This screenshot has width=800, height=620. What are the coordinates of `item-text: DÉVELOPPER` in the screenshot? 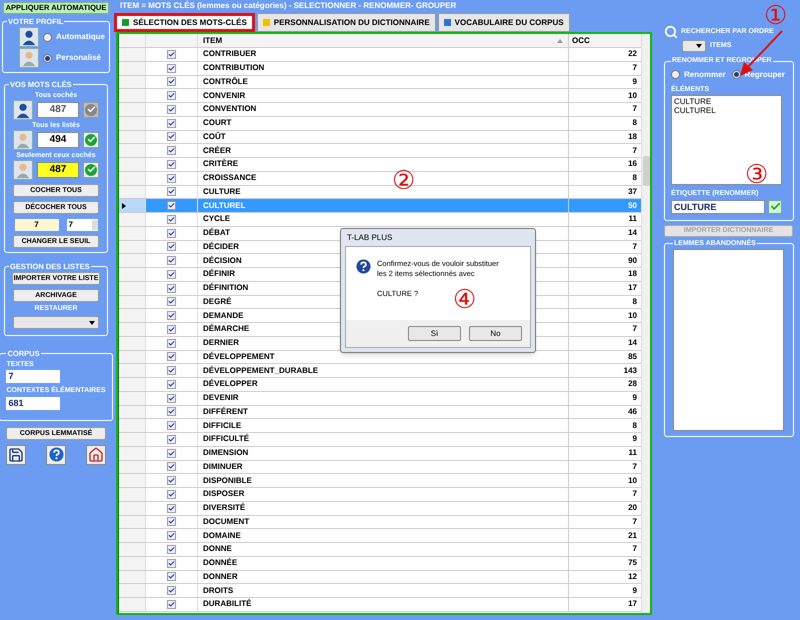 It's located at (230, 384).